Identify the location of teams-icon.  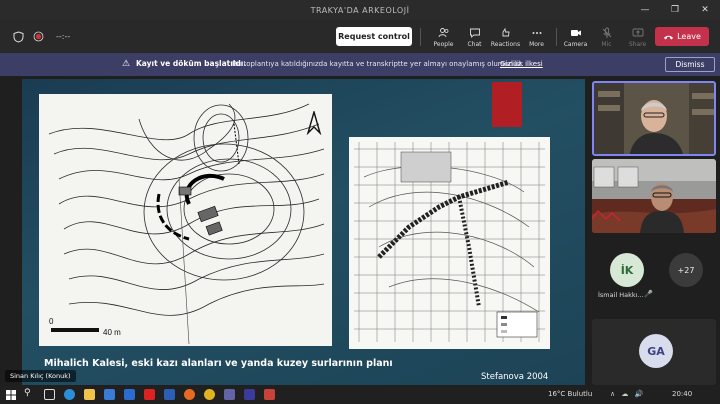
(229, 394).